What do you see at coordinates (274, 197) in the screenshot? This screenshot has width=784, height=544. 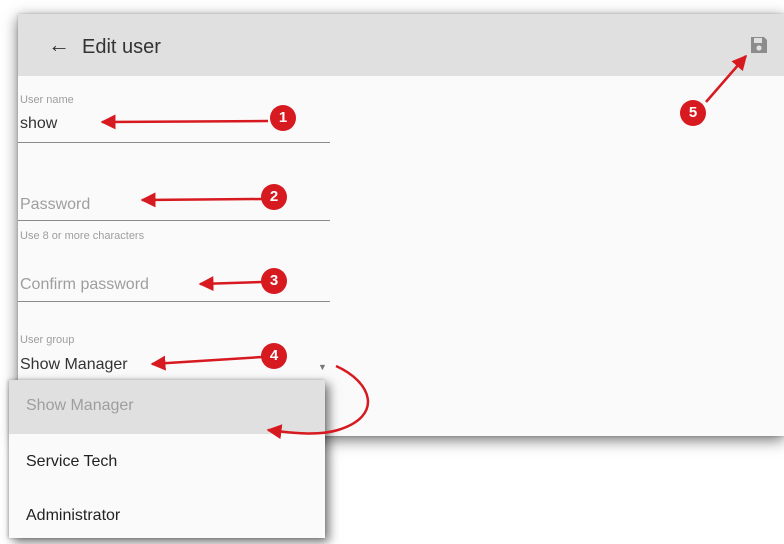 I see `callout-2-badge: 2` at bounding box center [274, 197].